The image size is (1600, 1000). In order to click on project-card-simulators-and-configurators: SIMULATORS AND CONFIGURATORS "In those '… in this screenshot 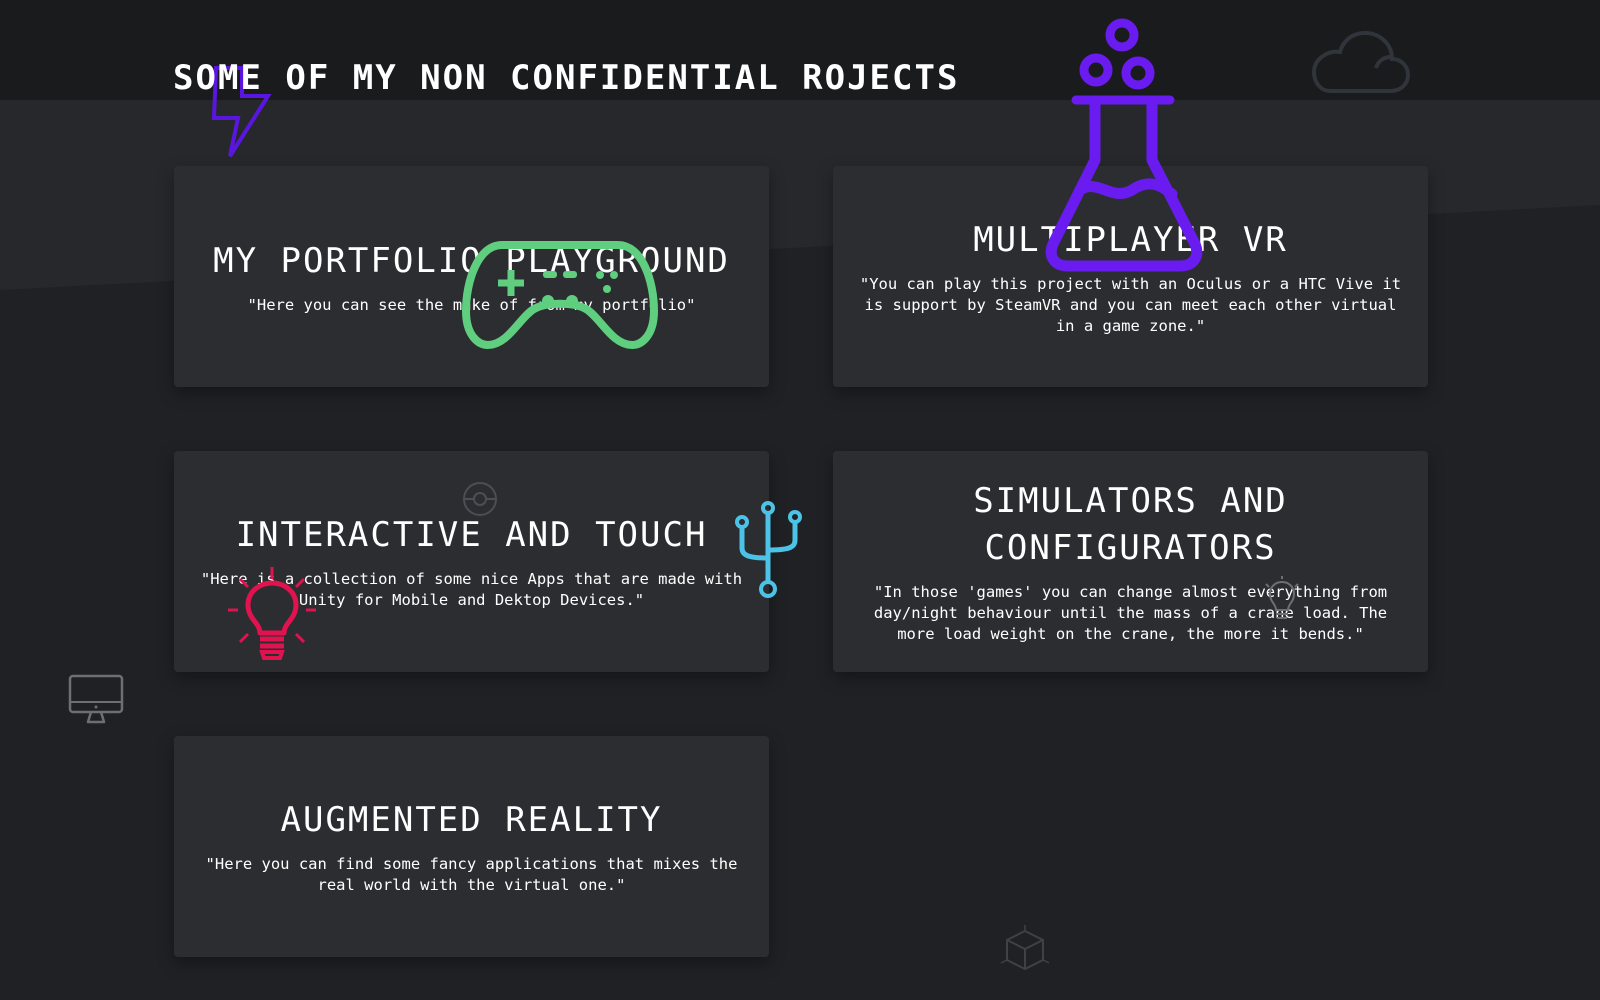, I will do `click(1130, 561)`.